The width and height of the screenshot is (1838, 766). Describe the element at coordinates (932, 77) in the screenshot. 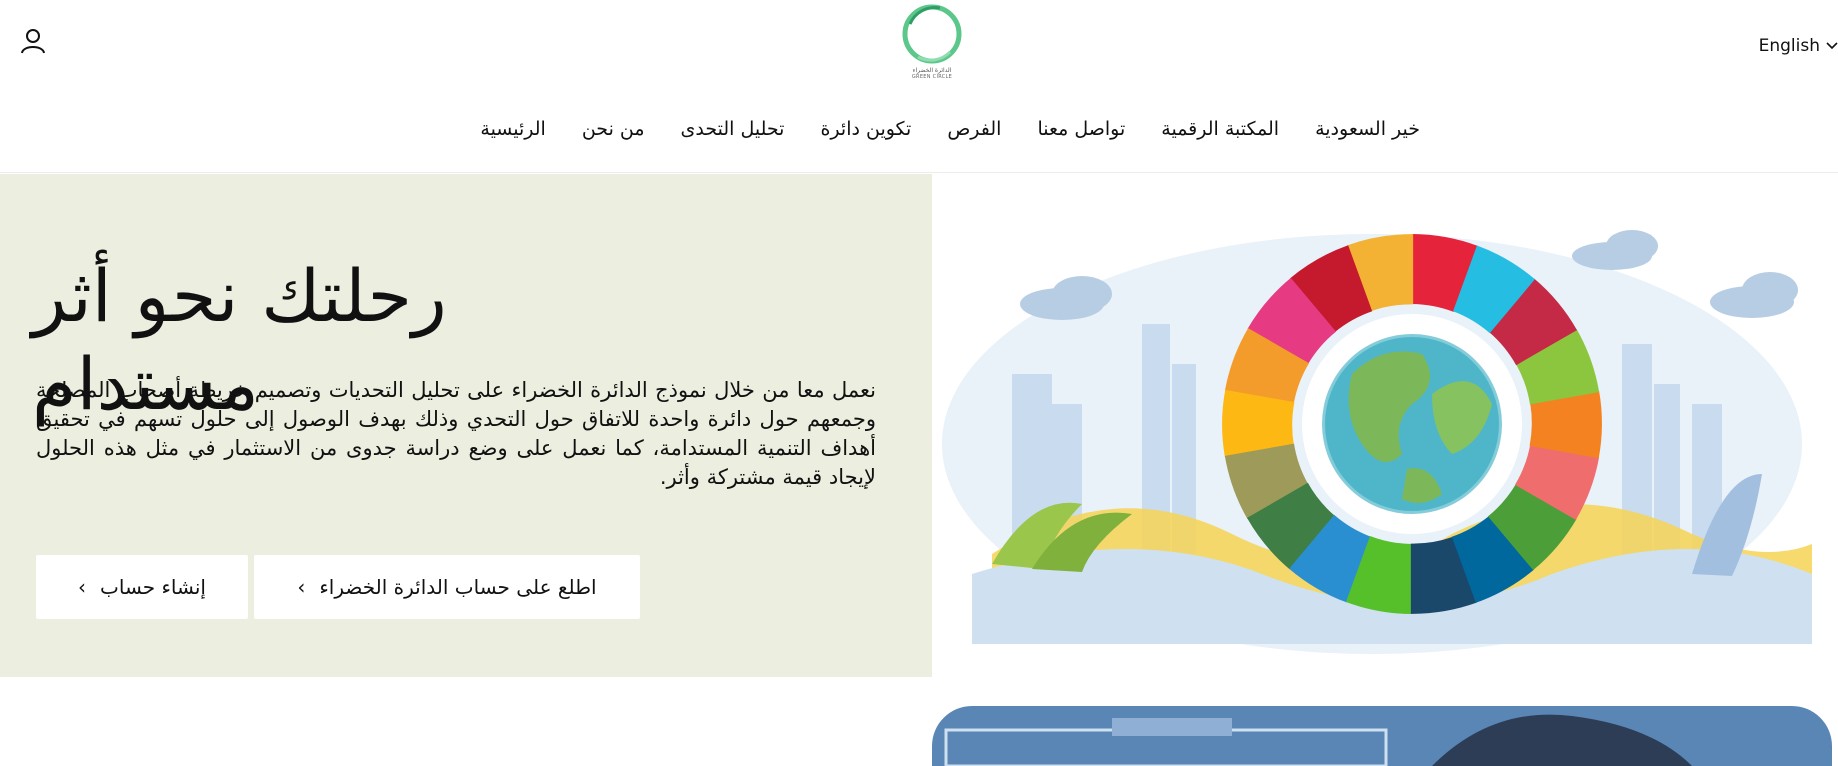

I see `logo-text-en: GREEN CIRCLE` at that location.